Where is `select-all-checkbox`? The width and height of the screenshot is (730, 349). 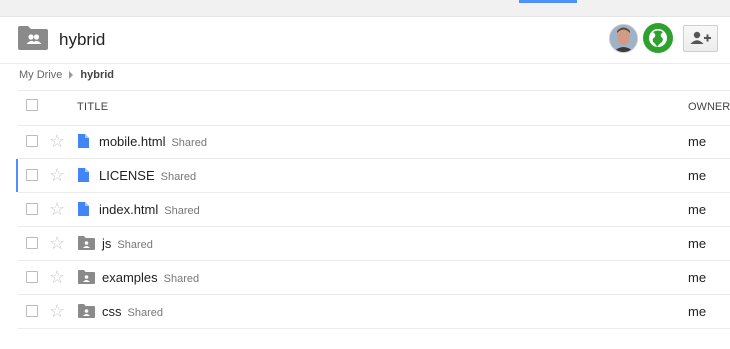 select-all-checkbox is located at coordinates (32, 105).